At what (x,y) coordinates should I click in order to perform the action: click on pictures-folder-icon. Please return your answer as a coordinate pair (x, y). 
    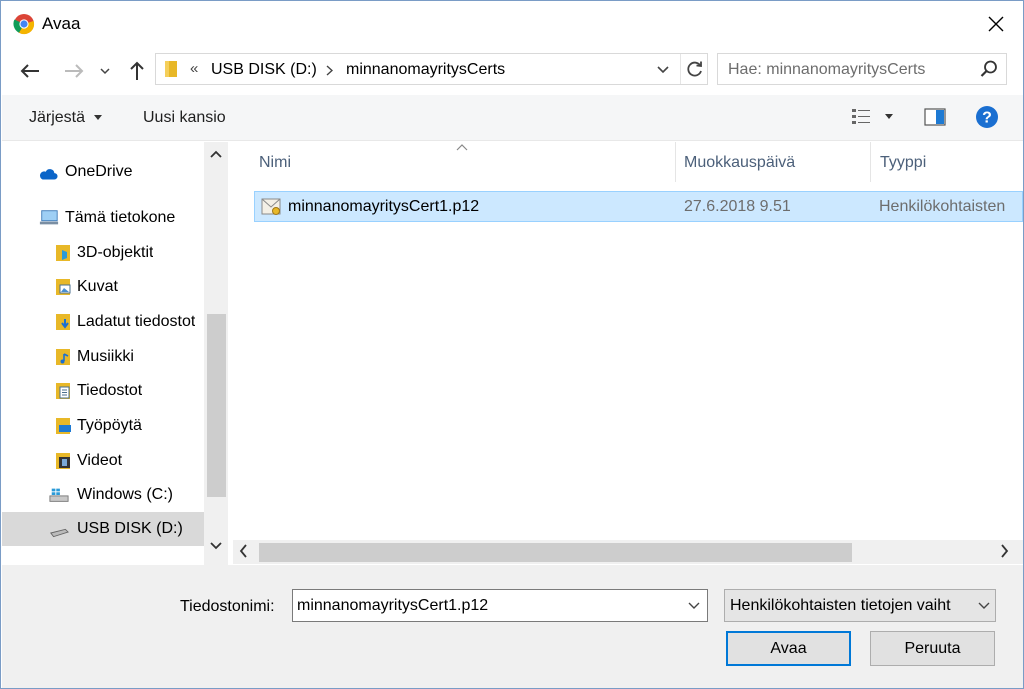
    Looking at the image, I should click on (63, 287).